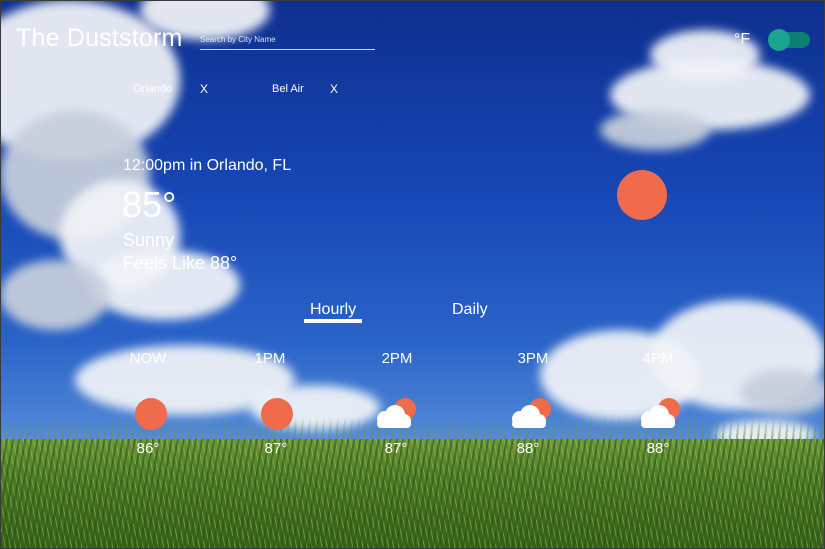 This screenshot has height=549, width=825. Describe the element at coordinates (333, 321) in the screenshot. I see `active-tab-indicator` at that location.